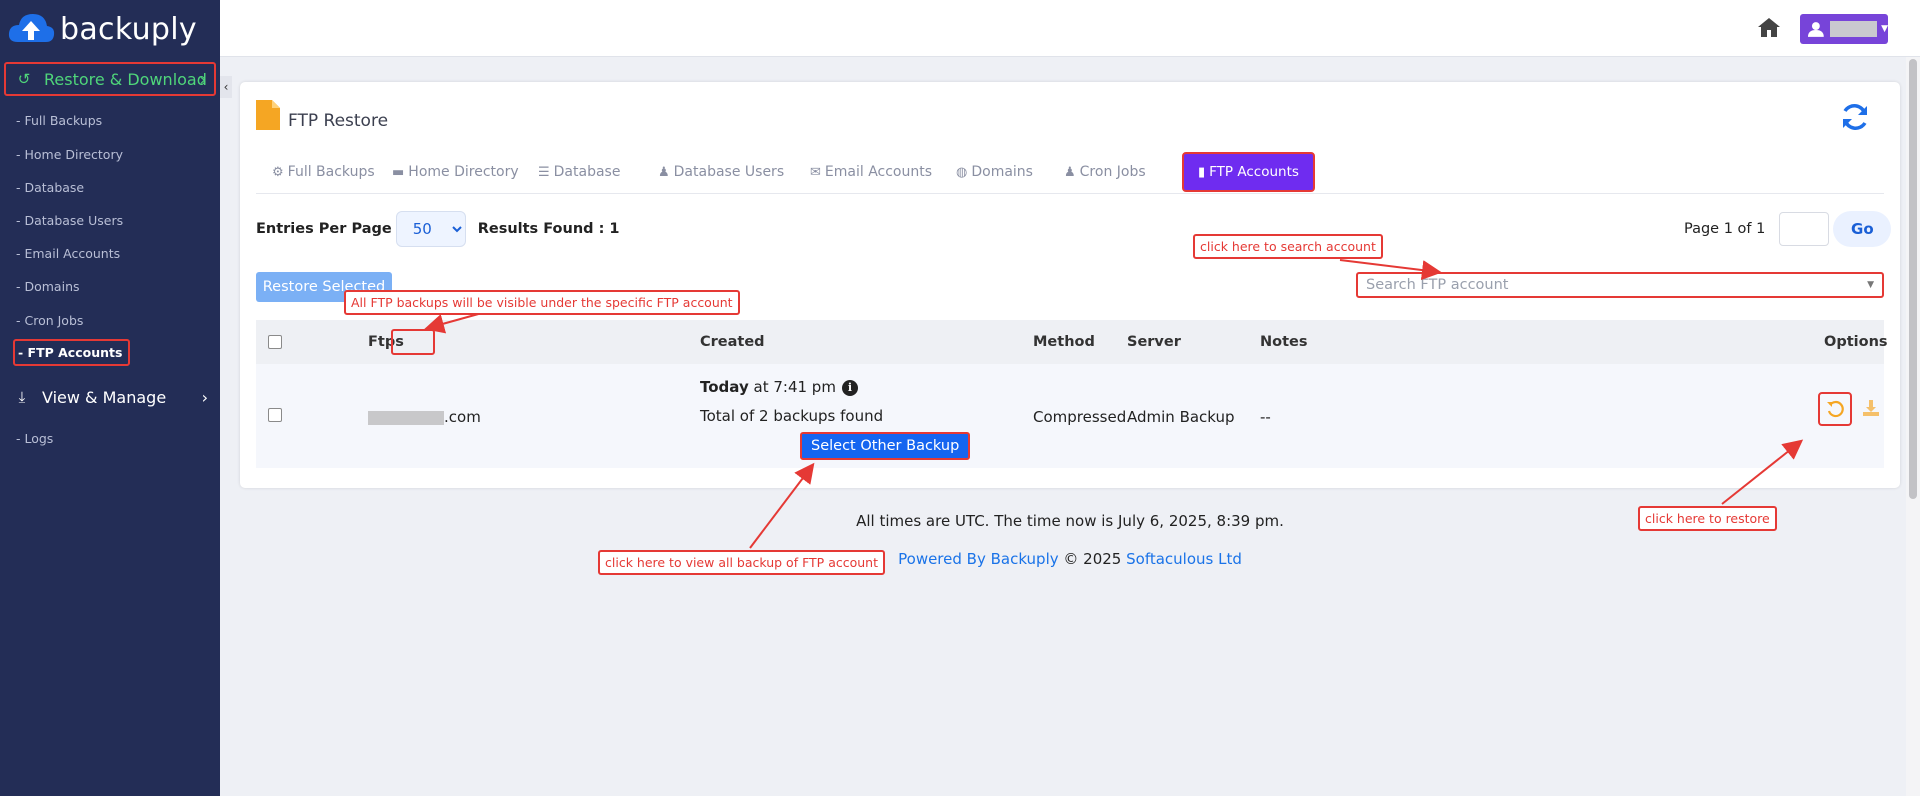  What do you see at coordinates (1855, 117) in the screenshot?
I see `refresh-icon` at bounding box center [1855, 117].